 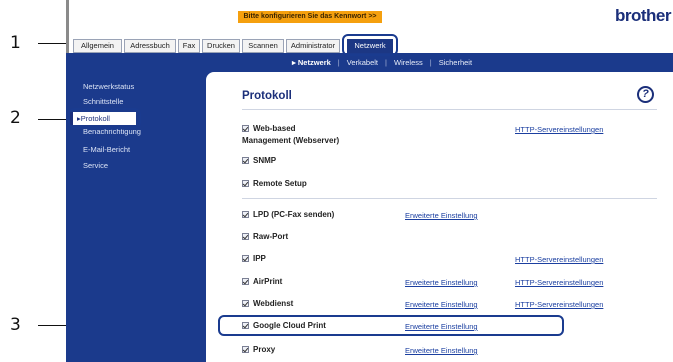 What do you see at coordinates (310, 17) in the screenshot?
I see `password-banner: Bitte konfigurieren Sie das Kennwort >>` at bounding box center [310, 17].